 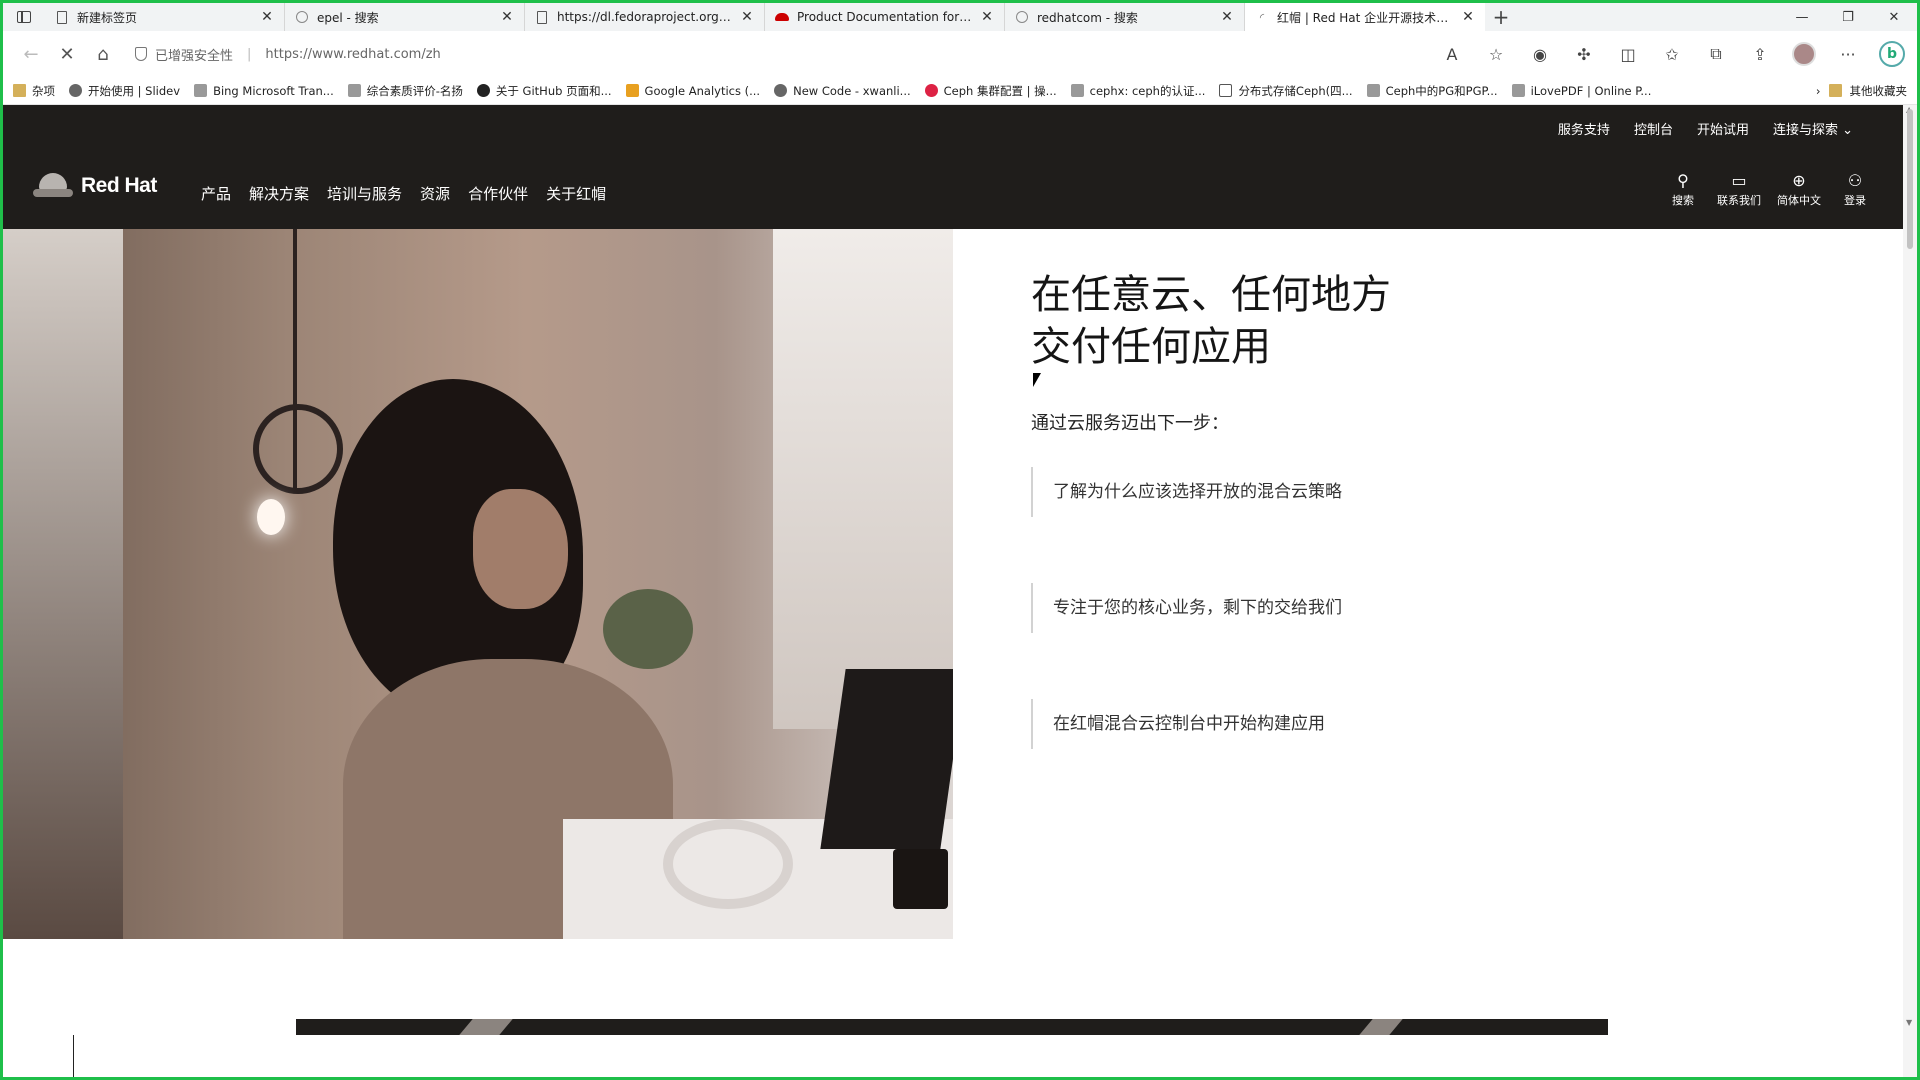 What do you see at coordinates (498, 193) in the screenshot?
I see `nav-item-partners: 合作伙伴` at bounding box center [498, 193].